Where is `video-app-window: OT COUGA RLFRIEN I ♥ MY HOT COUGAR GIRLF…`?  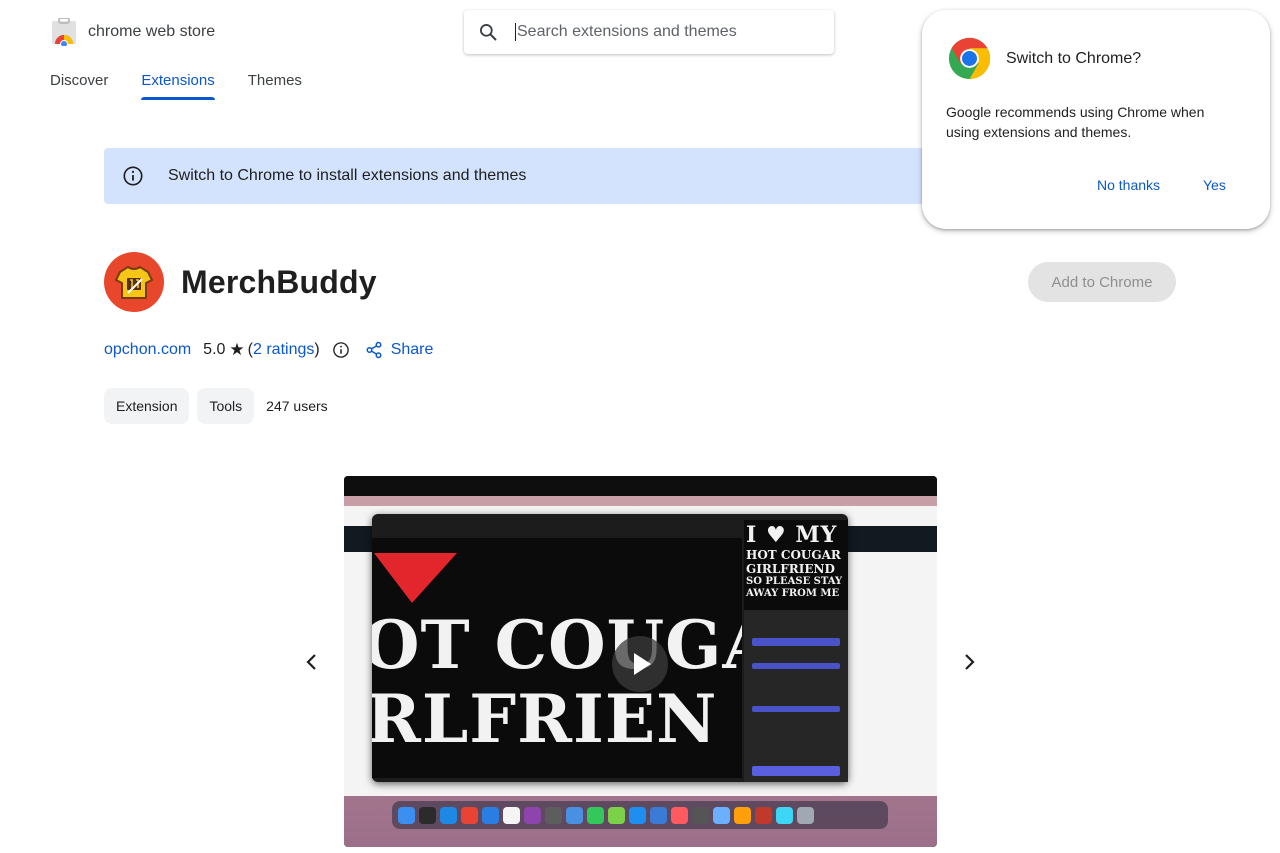 video-app-window: OT COUGA RLFRIEN I ♥ MY HOT COUGAR GIRLF… is located at coordinates (610, 648).